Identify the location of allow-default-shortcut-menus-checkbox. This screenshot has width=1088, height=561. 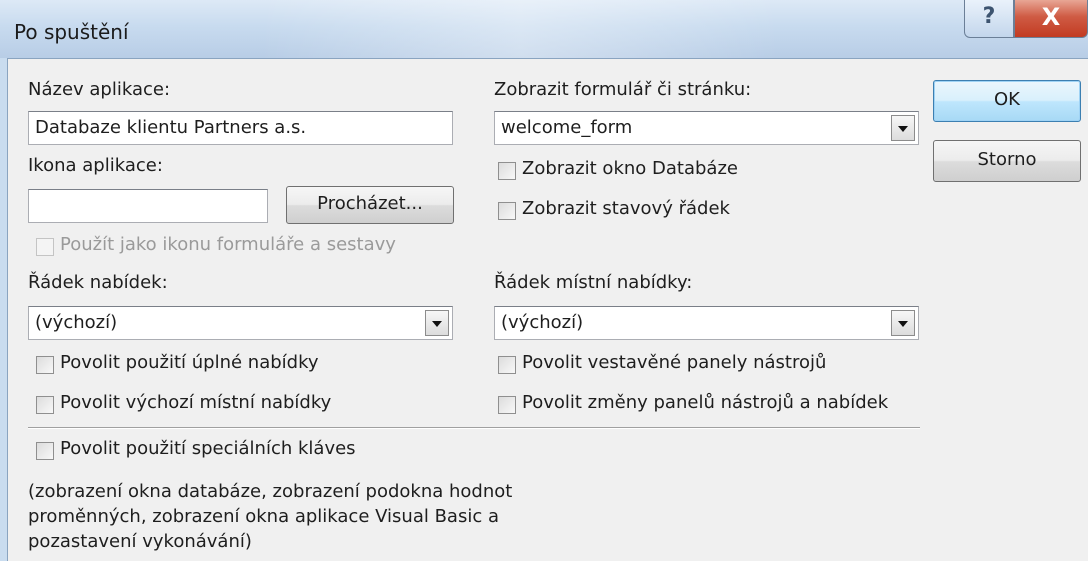
(45, 405).